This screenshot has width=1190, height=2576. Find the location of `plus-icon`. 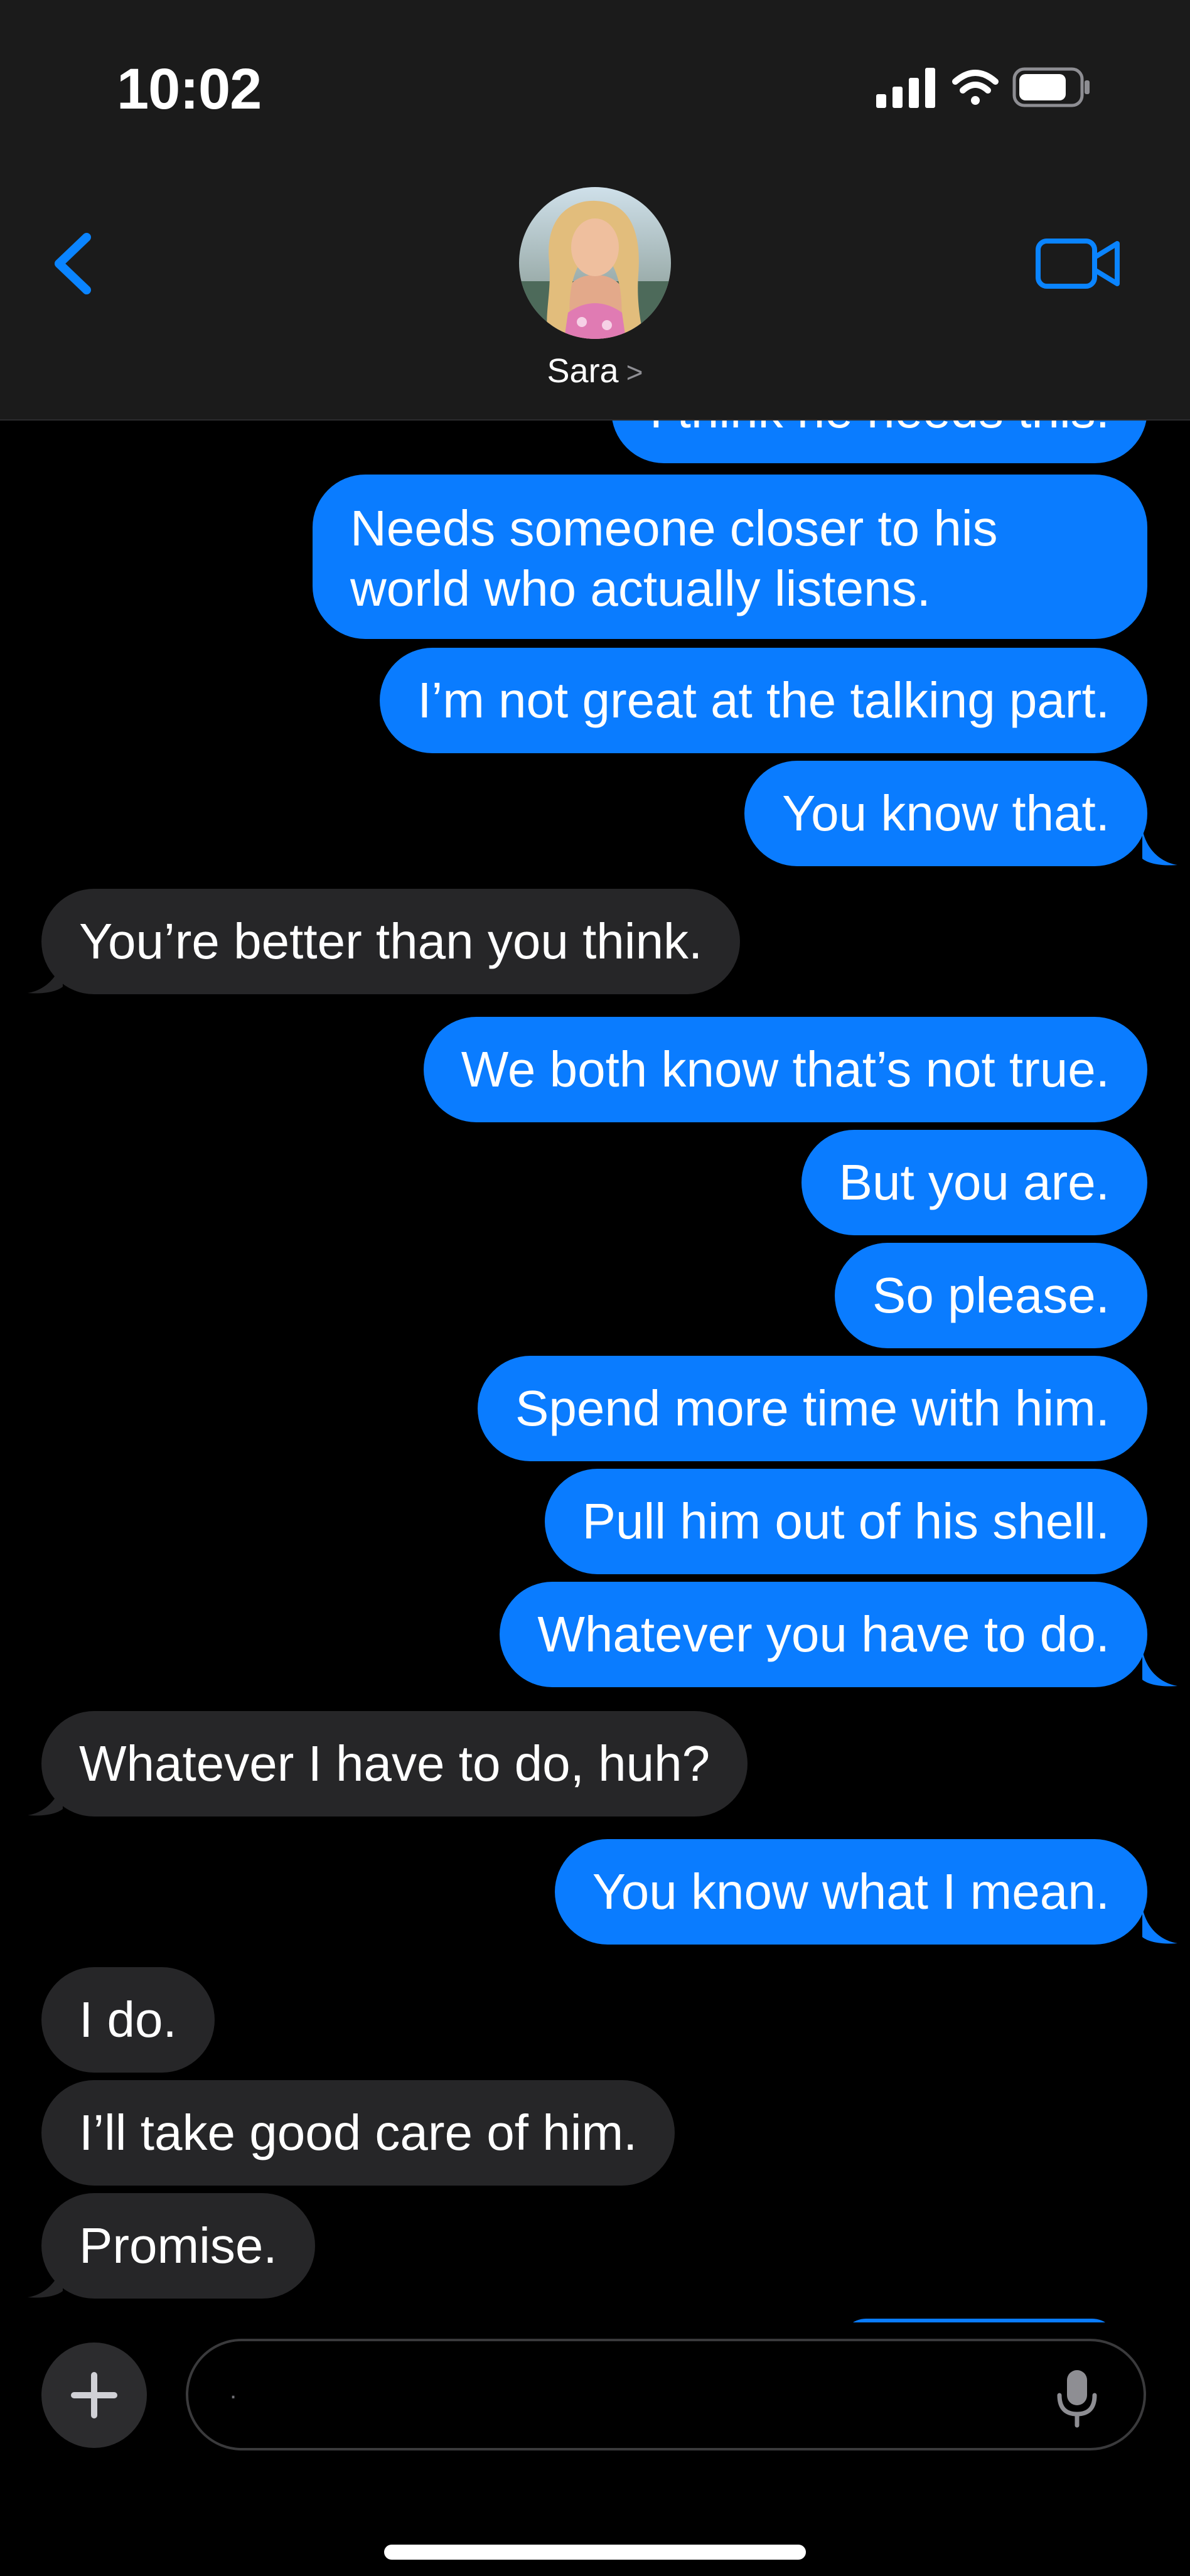

plus-icon is located at coordinates (94, 2395).